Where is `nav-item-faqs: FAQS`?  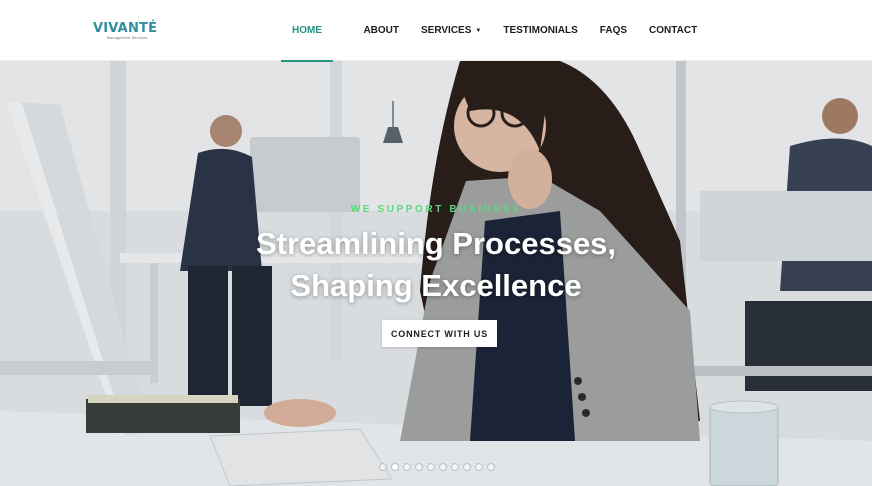
nav-item-faqs: FAQS is located at coordinates (613, 30).